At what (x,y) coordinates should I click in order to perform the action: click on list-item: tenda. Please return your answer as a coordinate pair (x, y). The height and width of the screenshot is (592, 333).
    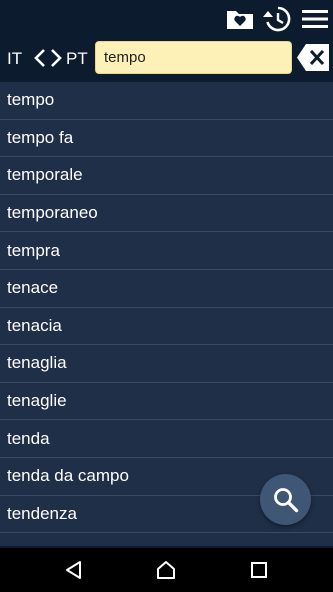
    Looking at the image, I should click on (166, 439).